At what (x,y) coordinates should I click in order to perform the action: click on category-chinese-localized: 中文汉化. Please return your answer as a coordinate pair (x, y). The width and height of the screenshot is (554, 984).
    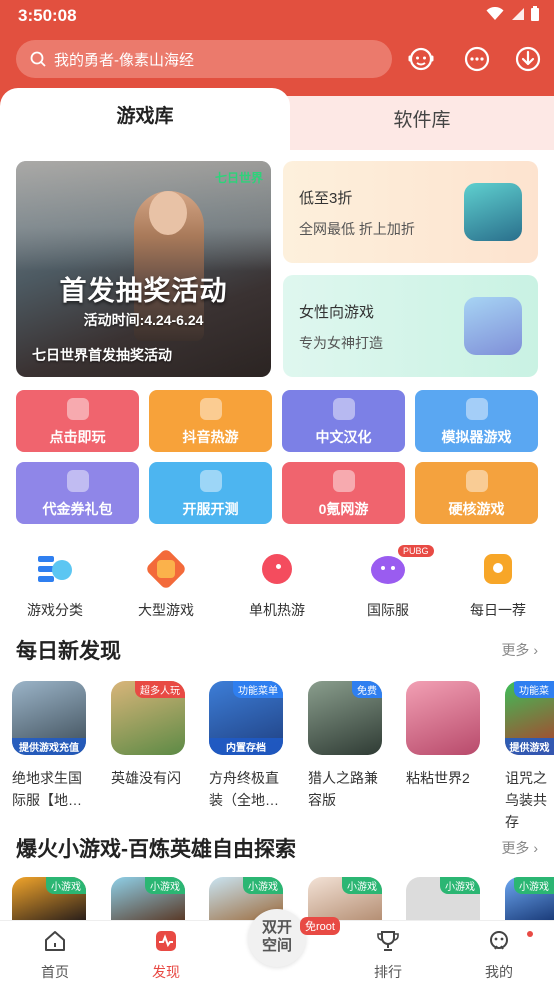
    Looking at the image, I should click on (343, 421).